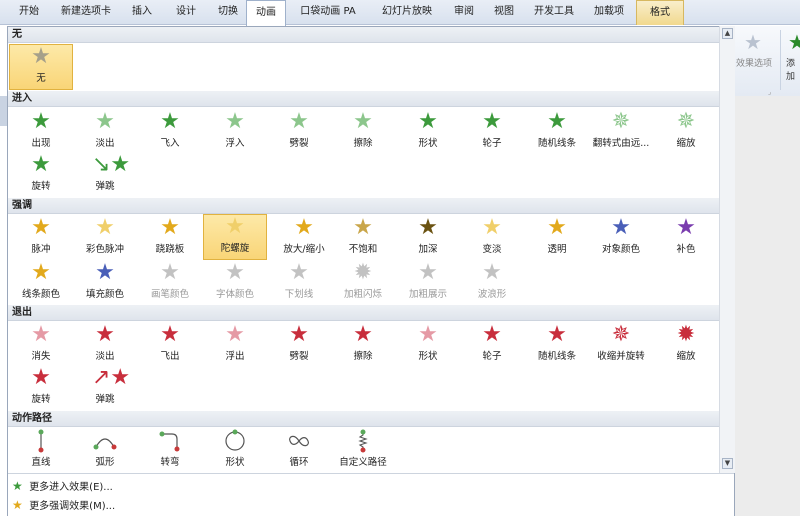  I want to click on anim-emphasis-brush-color: ★ 画笔颜色, so click(169, 280).